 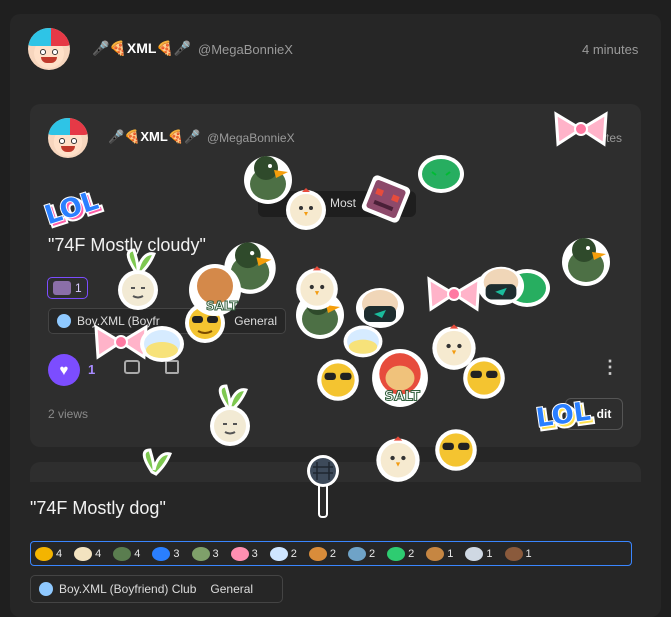 I want to click on post-text: "74F Mostly dog", so click(x=98, y=508).